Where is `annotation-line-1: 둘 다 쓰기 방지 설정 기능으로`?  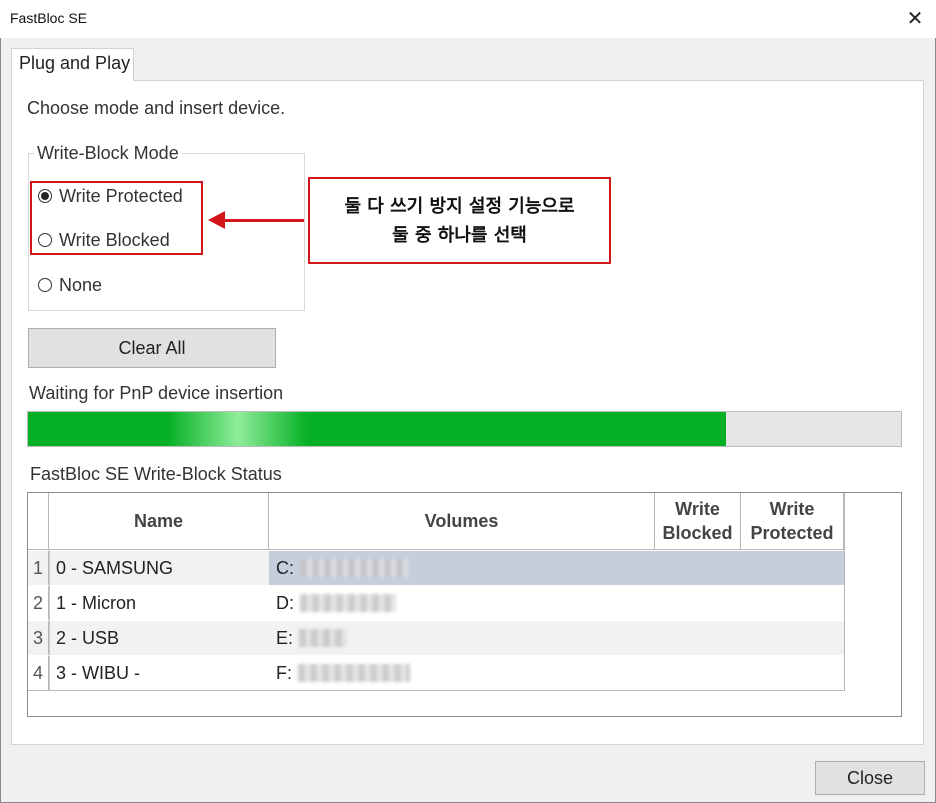 annotation-line-1: 둘 다 쓰기 방지 설정 기능으로 is located at coordinates (459, 206).